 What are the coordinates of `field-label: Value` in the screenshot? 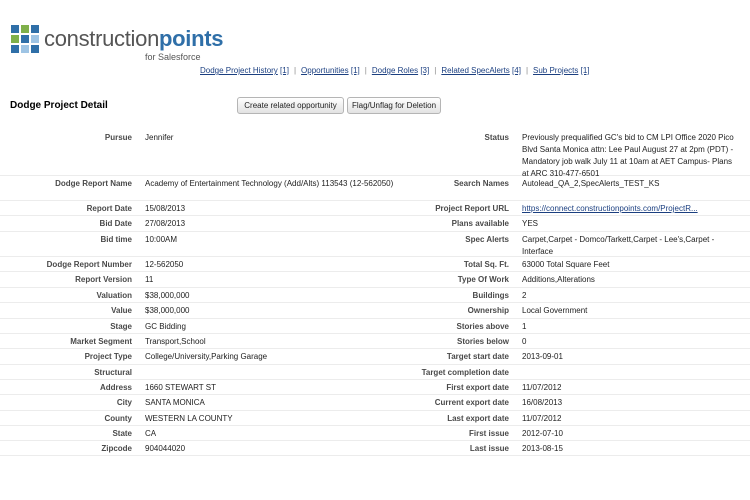 It's located at (121, 310).